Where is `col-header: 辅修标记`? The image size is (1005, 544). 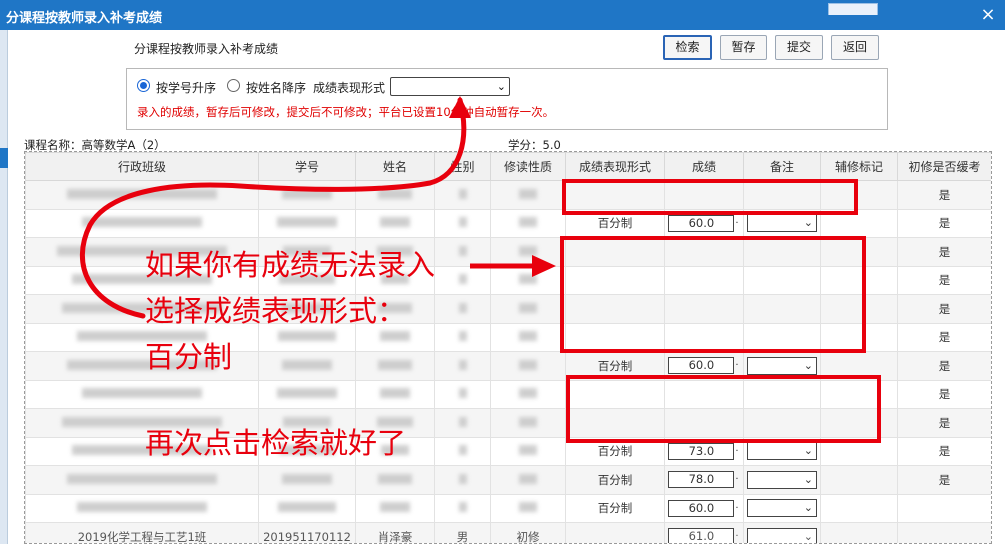
col-header: 辅修标记 is located at coordinates (859, 166).